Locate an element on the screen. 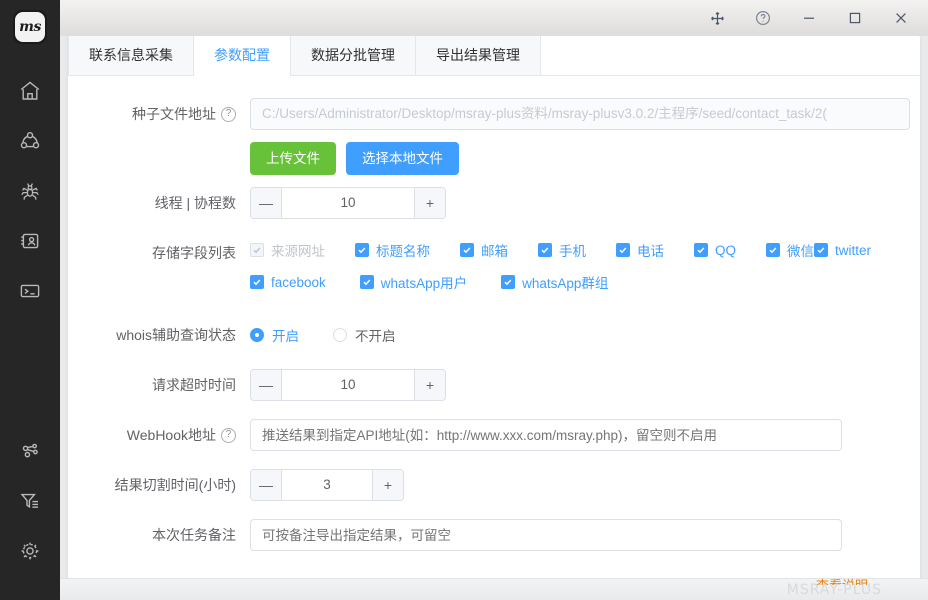 Image resolution: width=928 pixels, height=600 pixels. sidebar-item-share is located at coordinates (30, 451).